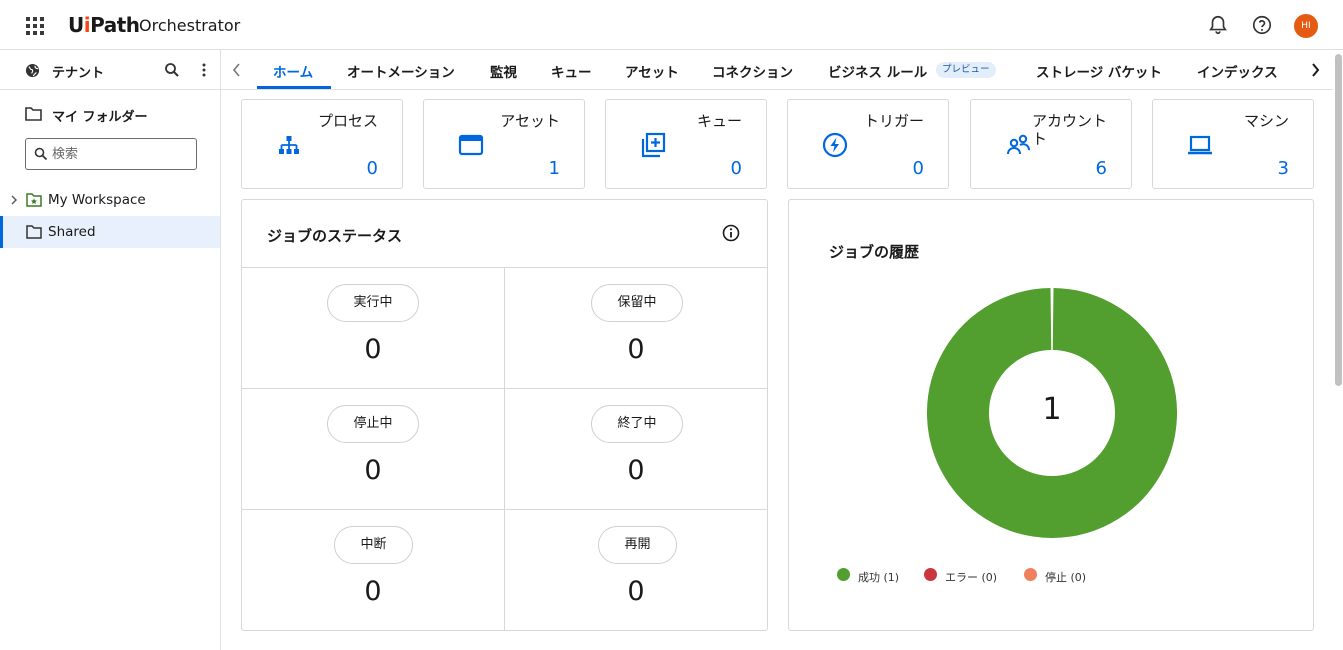  What do you see at coordinates (1237, 71) in the screenshot?
I see `tab-indexes: インデックス` at bounding box center [1237, 71].